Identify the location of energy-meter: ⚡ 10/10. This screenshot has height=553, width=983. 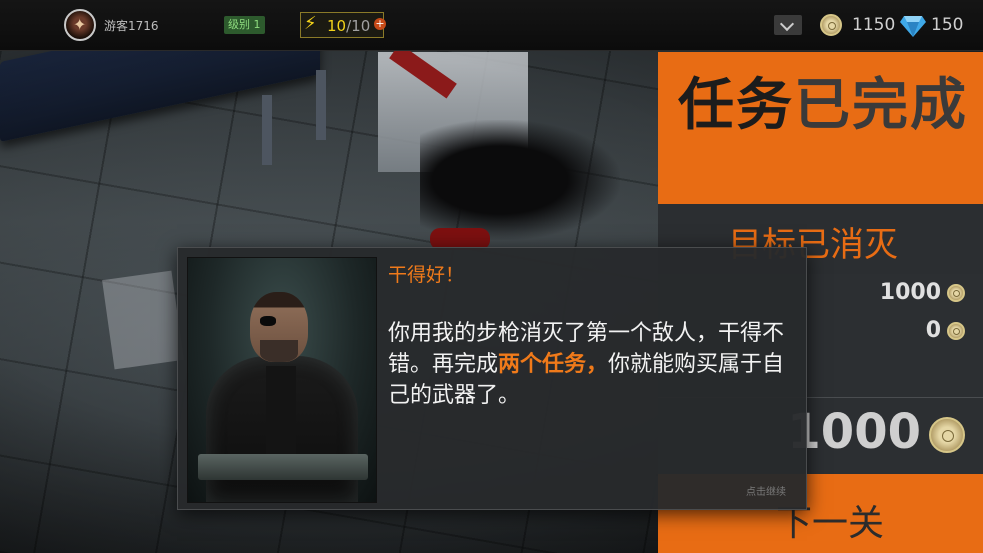
(342, 25).